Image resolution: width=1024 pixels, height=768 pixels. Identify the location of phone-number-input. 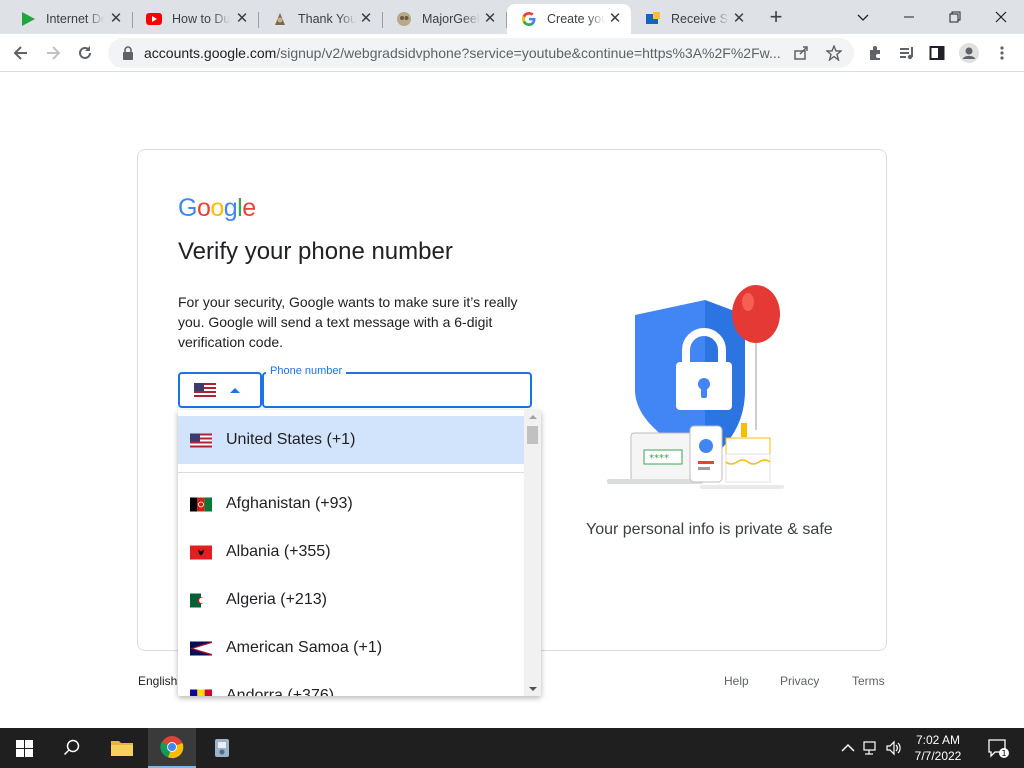
(397, 390).